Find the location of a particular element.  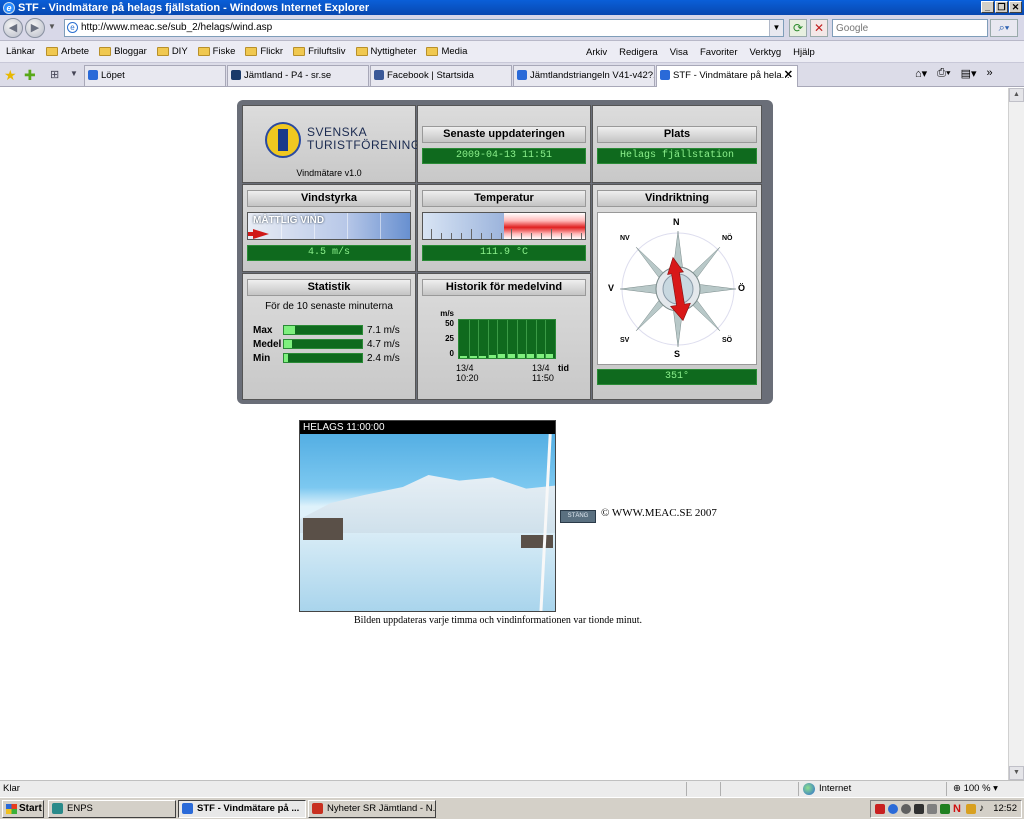

zoom-level: ⊕ 100 % ▾ is located at coordinates (975, 789).